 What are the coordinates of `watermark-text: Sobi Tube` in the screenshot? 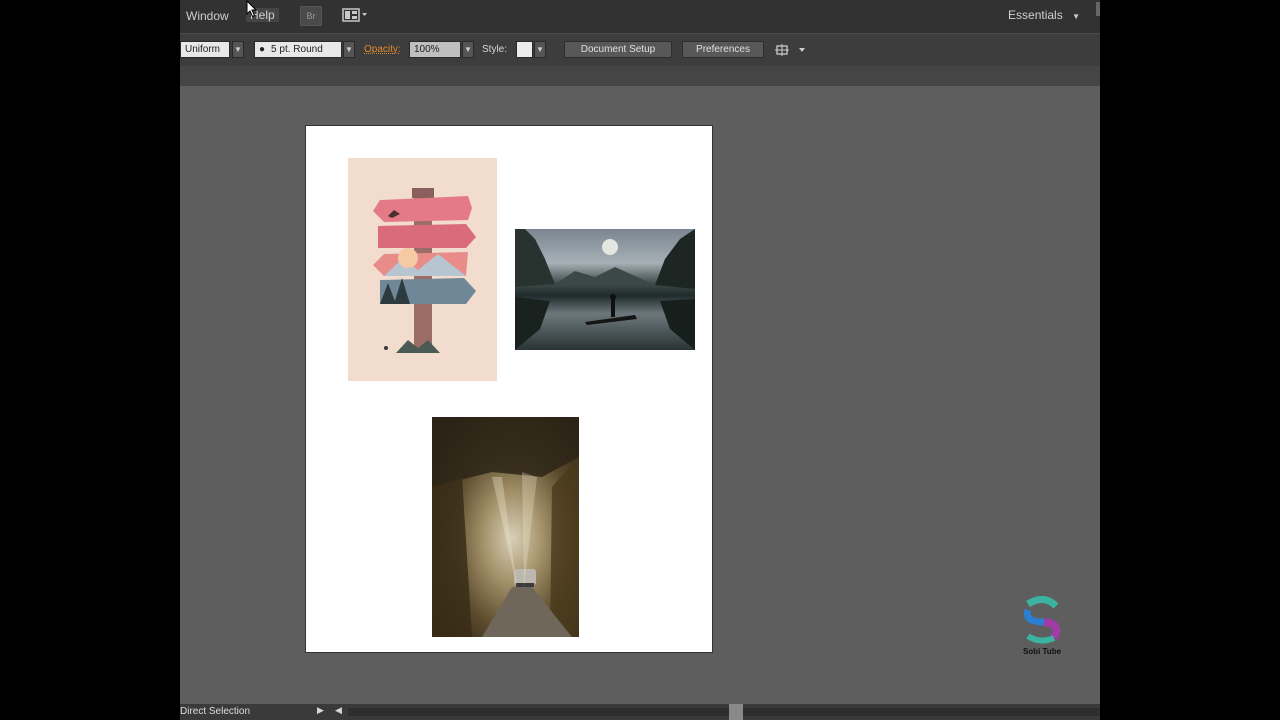 It's located at (1042, 651).